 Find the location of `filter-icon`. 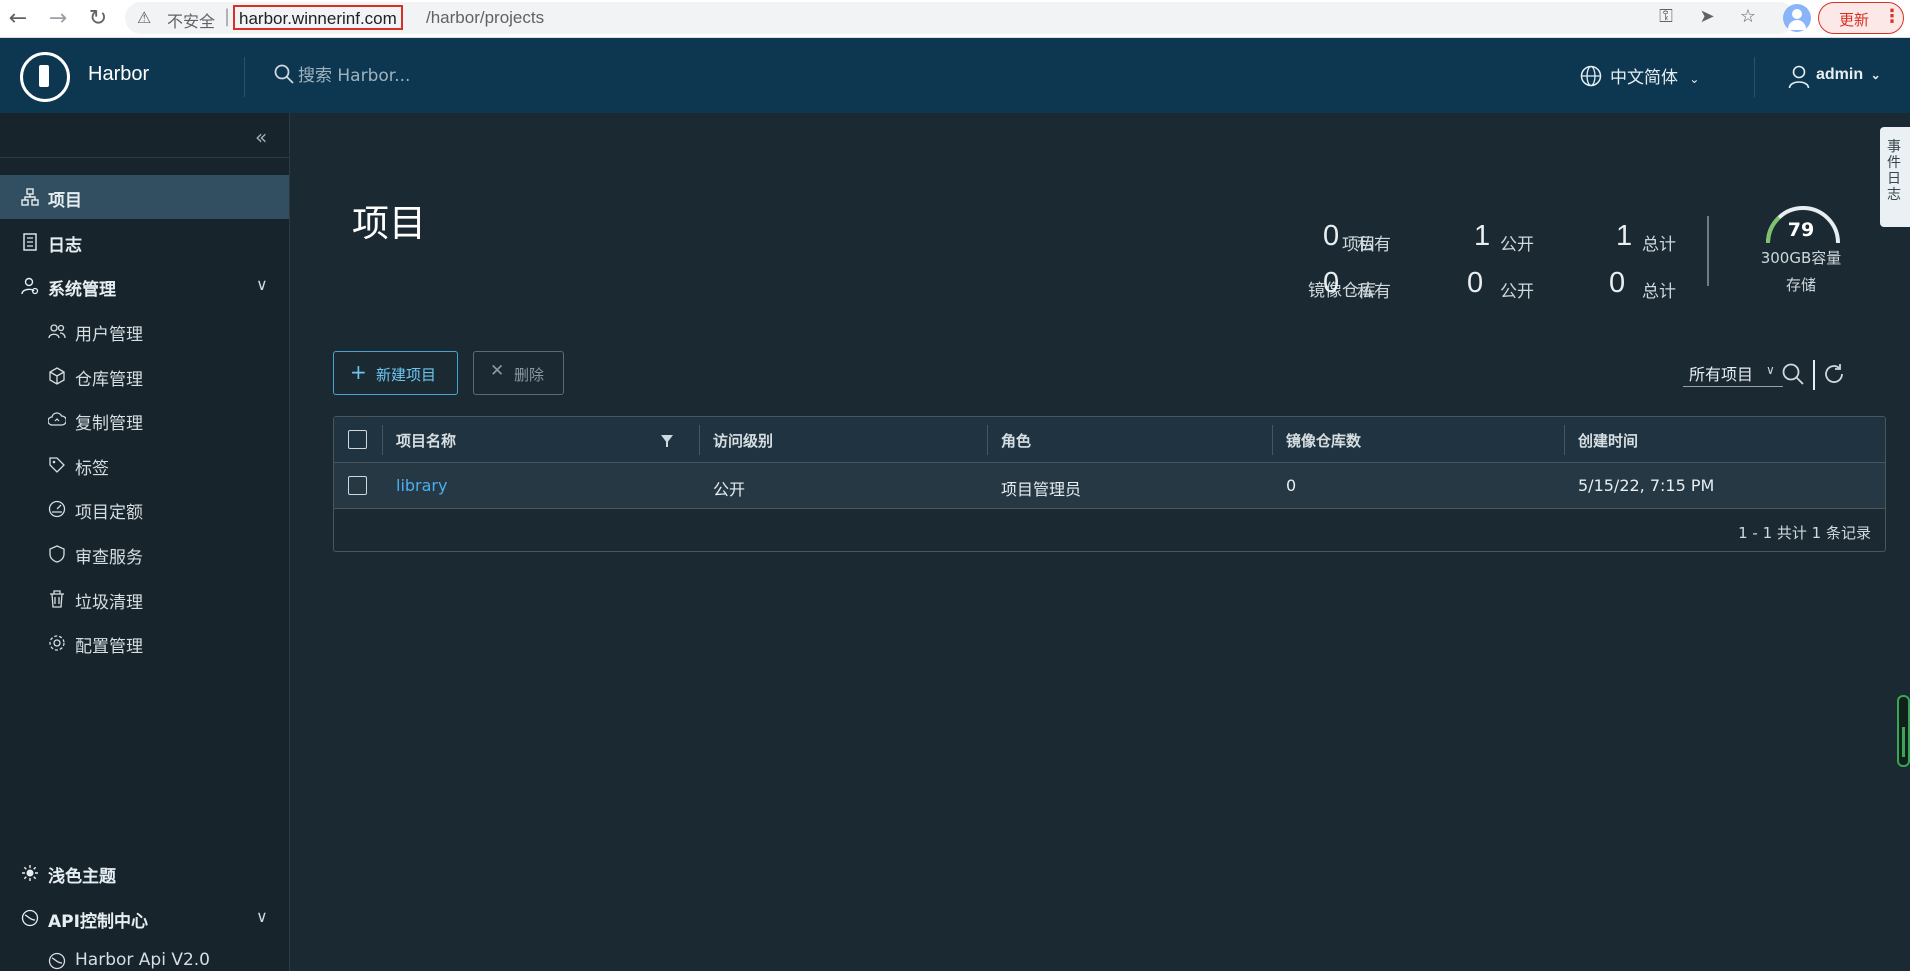

filter-icon is located at coordinates (667, 441).